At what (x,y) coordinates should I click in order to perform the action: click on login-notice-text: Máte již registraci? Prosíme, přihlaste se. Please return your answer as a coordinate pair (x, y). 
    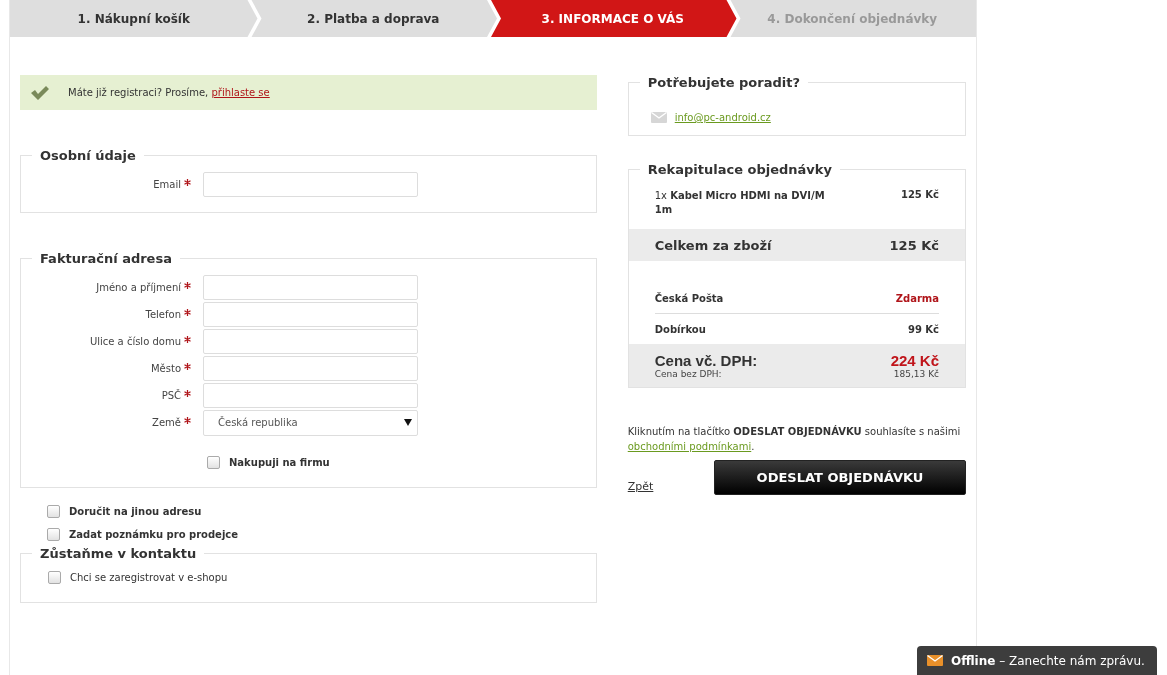
    Looking at the image, I should click on (169, 92).